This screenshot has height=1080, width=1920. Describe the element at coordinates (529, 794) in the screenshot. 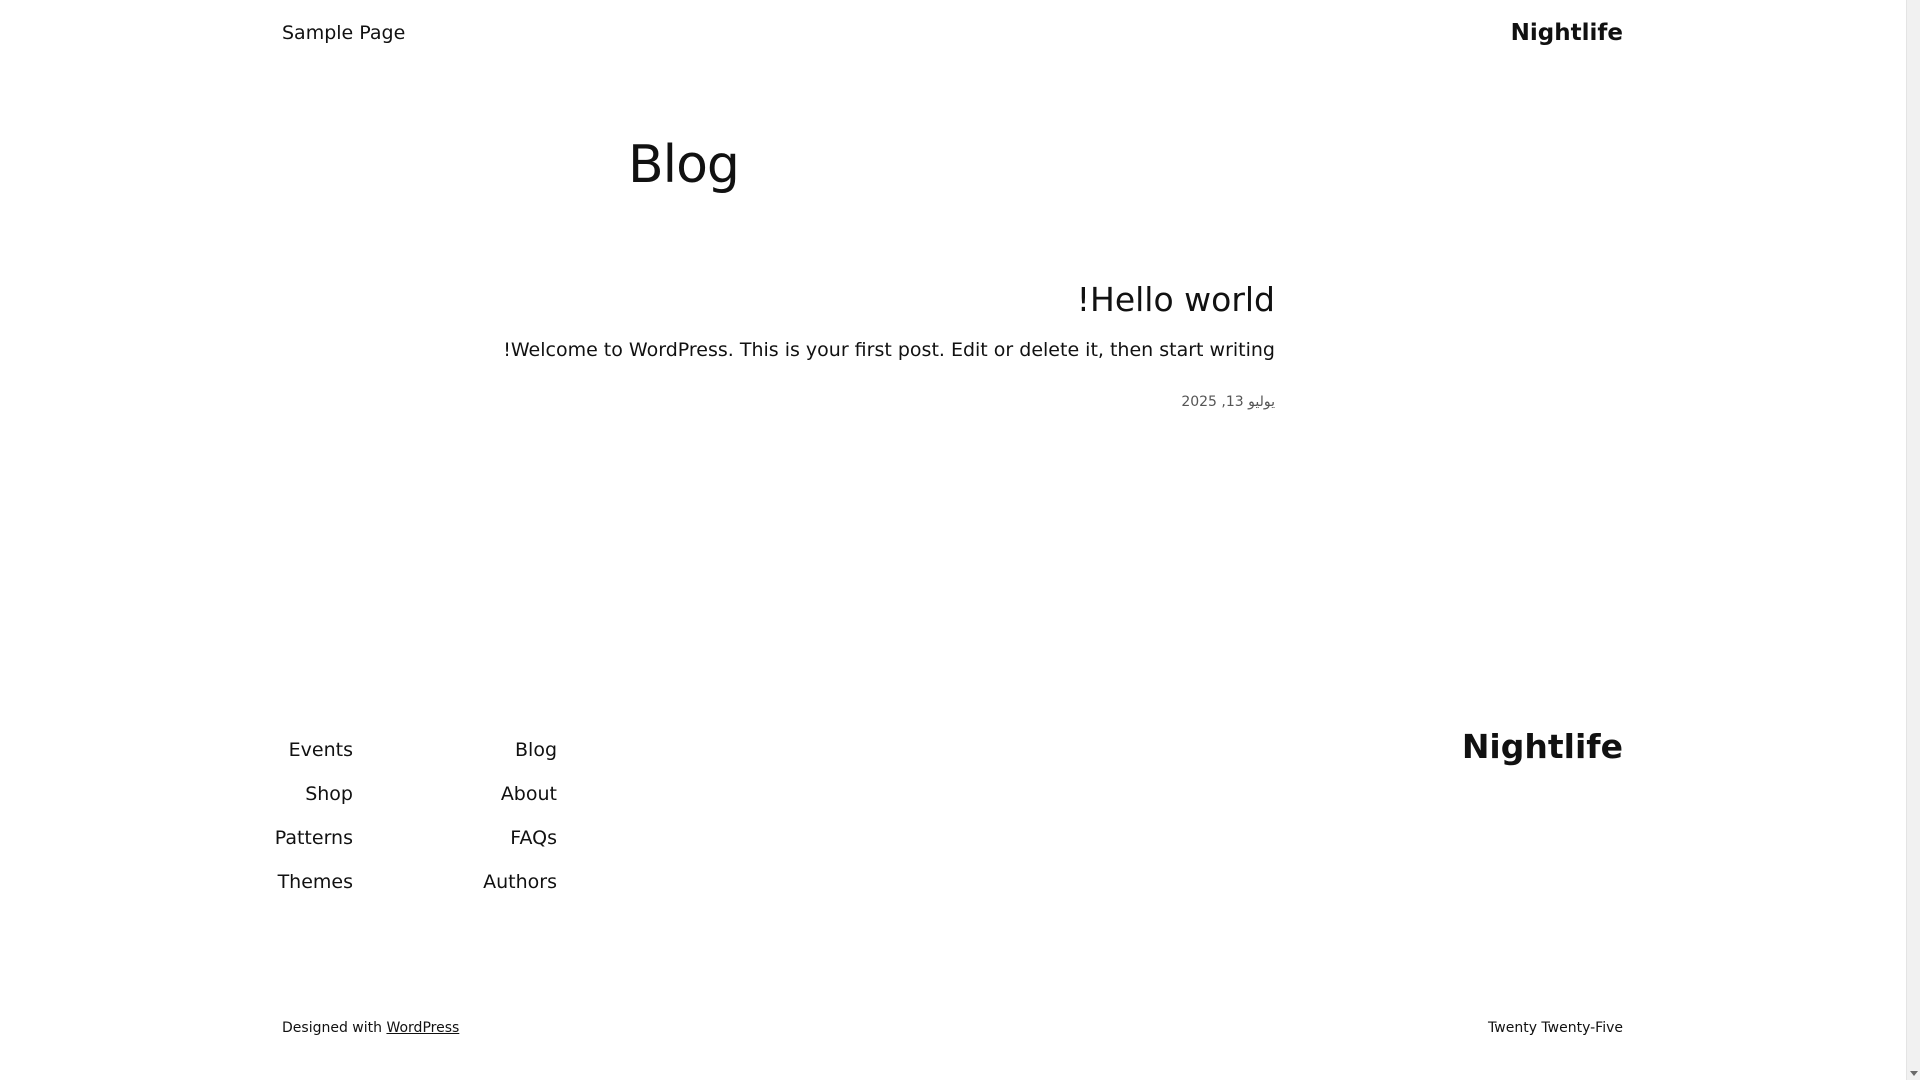

I see `footer-link-about: About` at that location.